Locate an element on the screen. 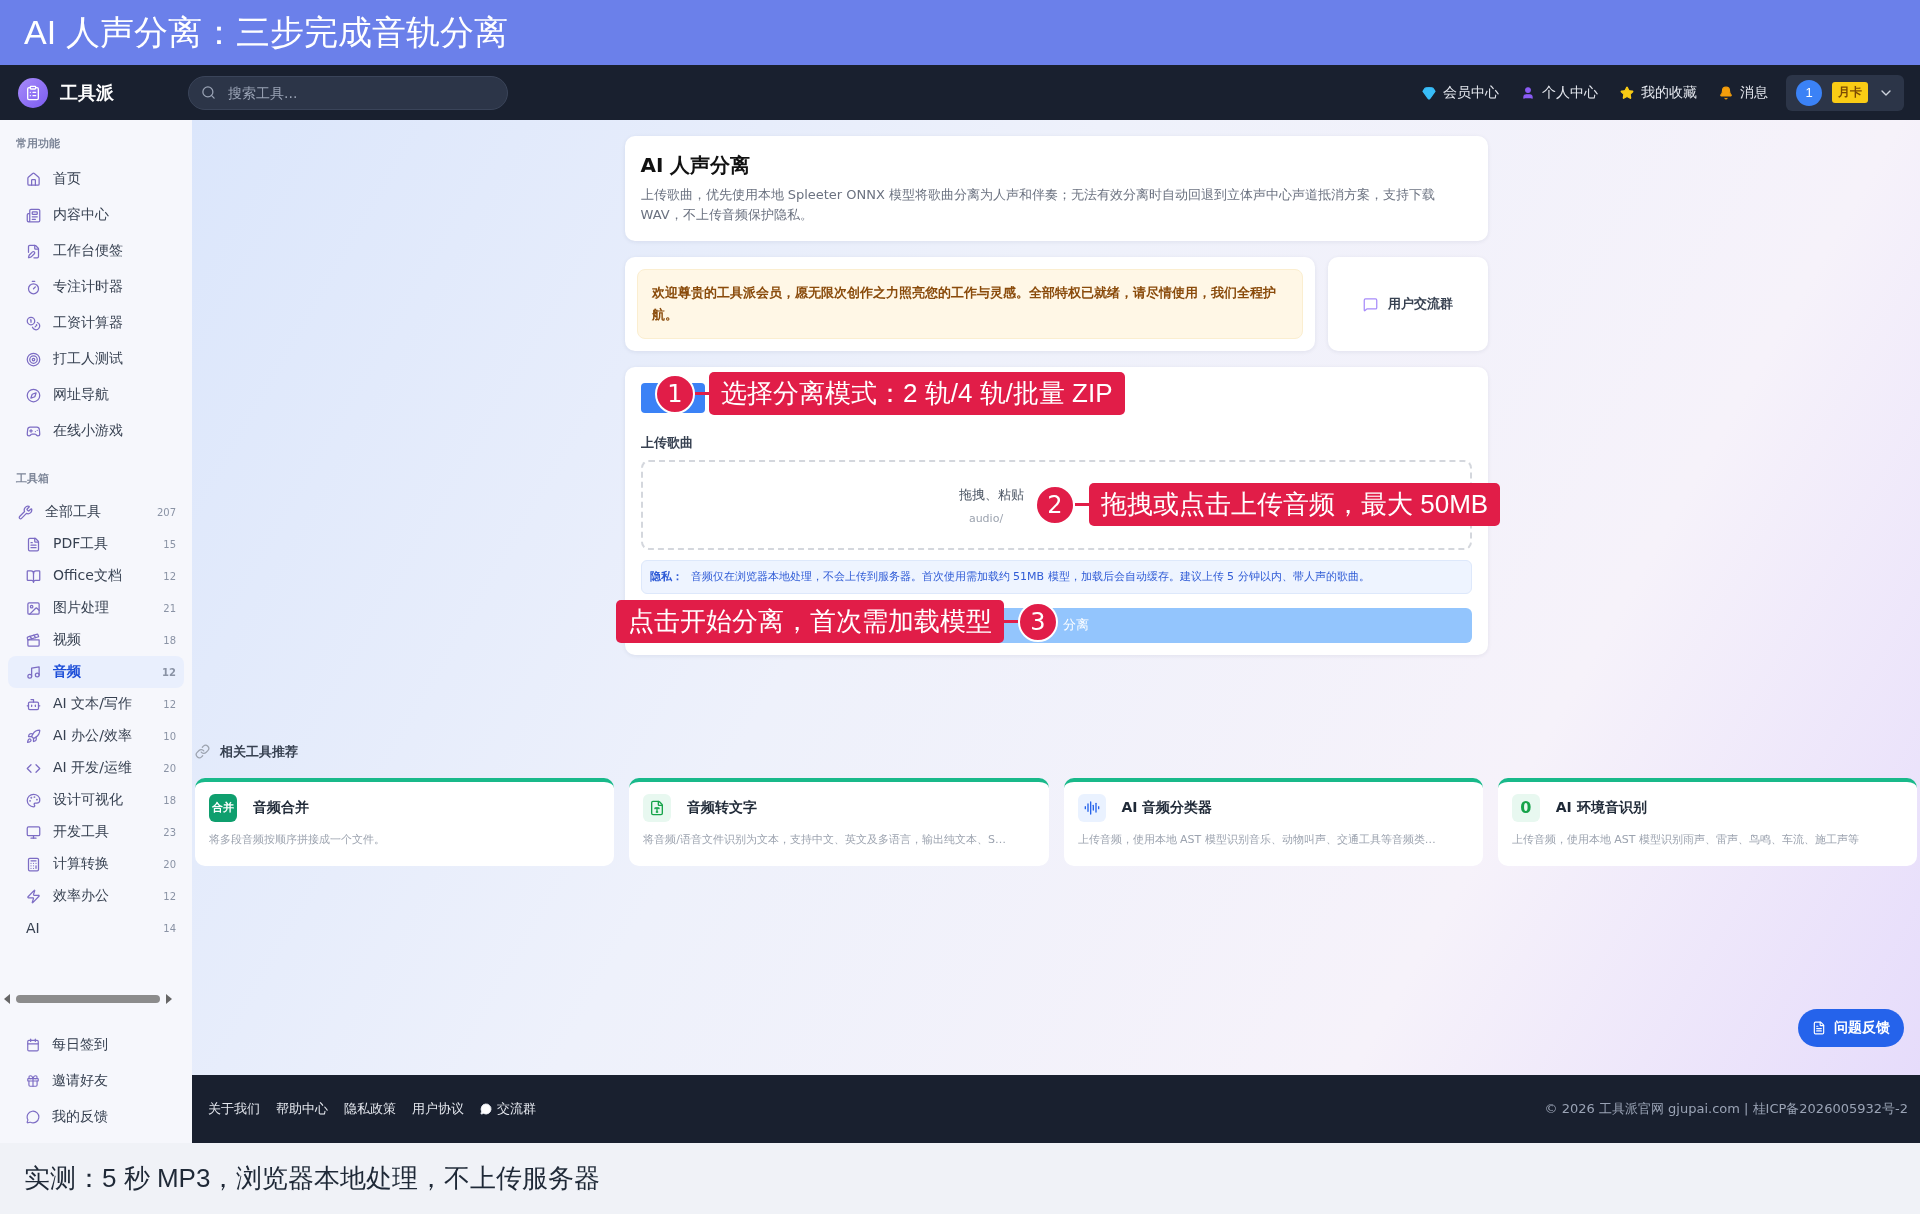 Image resolution: width=1920 pixels, height=1214 pixels. drop-text: 拖拽、粘贴 is located at coordinates (991, 494).